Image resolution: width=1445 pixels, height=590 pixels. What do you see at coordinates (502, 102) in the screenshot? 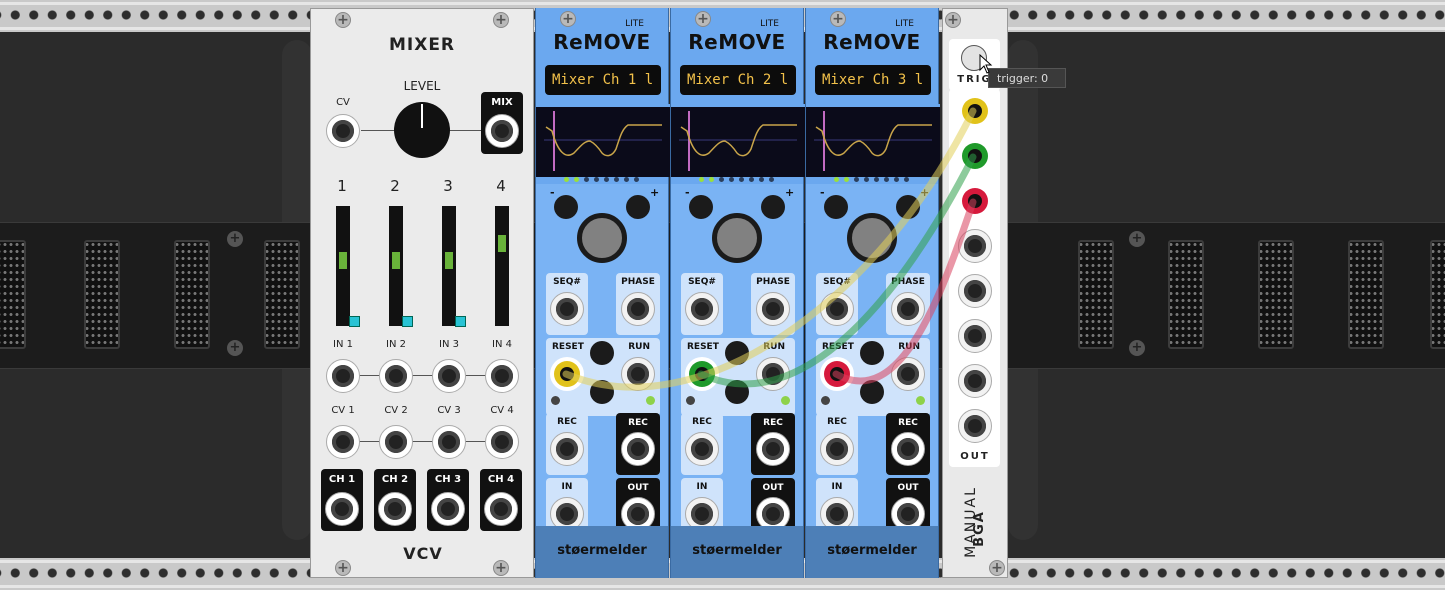
I see `mix-label: MIX` at bounding box center [502, 102].